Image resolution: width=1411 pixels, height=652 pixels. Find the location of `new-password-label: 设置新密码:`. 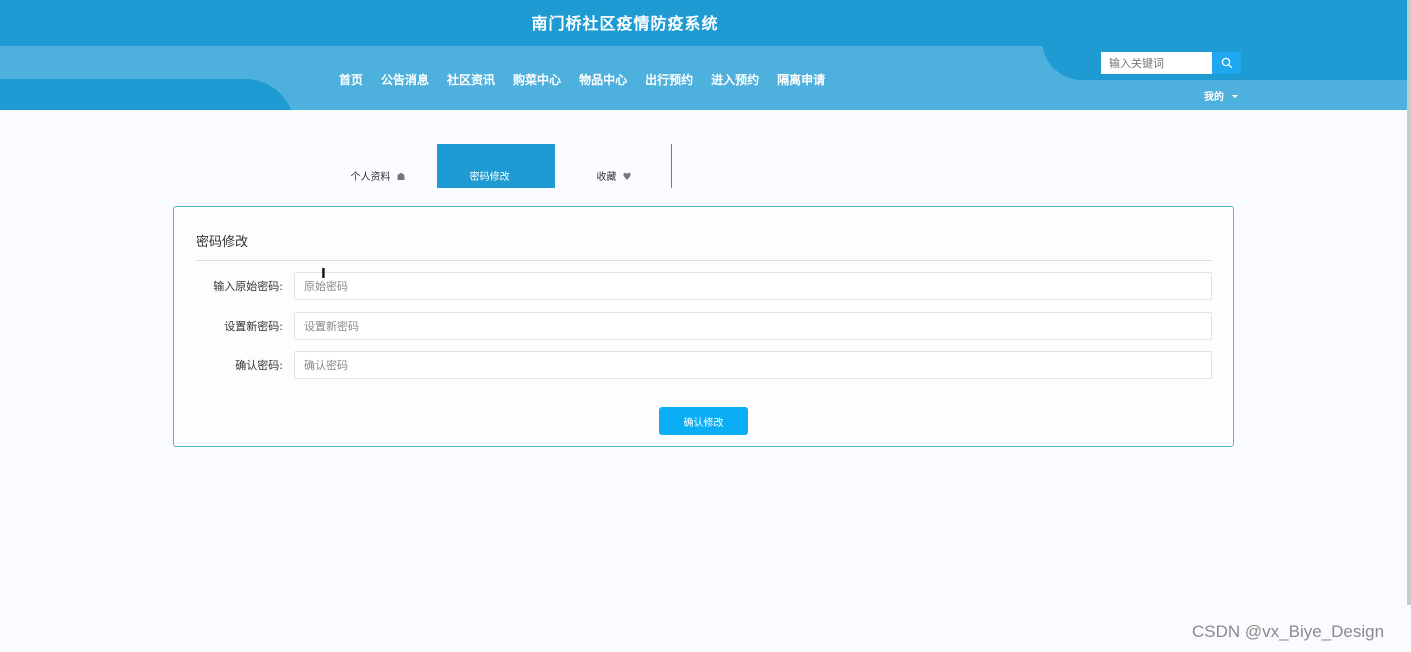

new-password-label: 设置新密码: is located at coordinates (253, 326).